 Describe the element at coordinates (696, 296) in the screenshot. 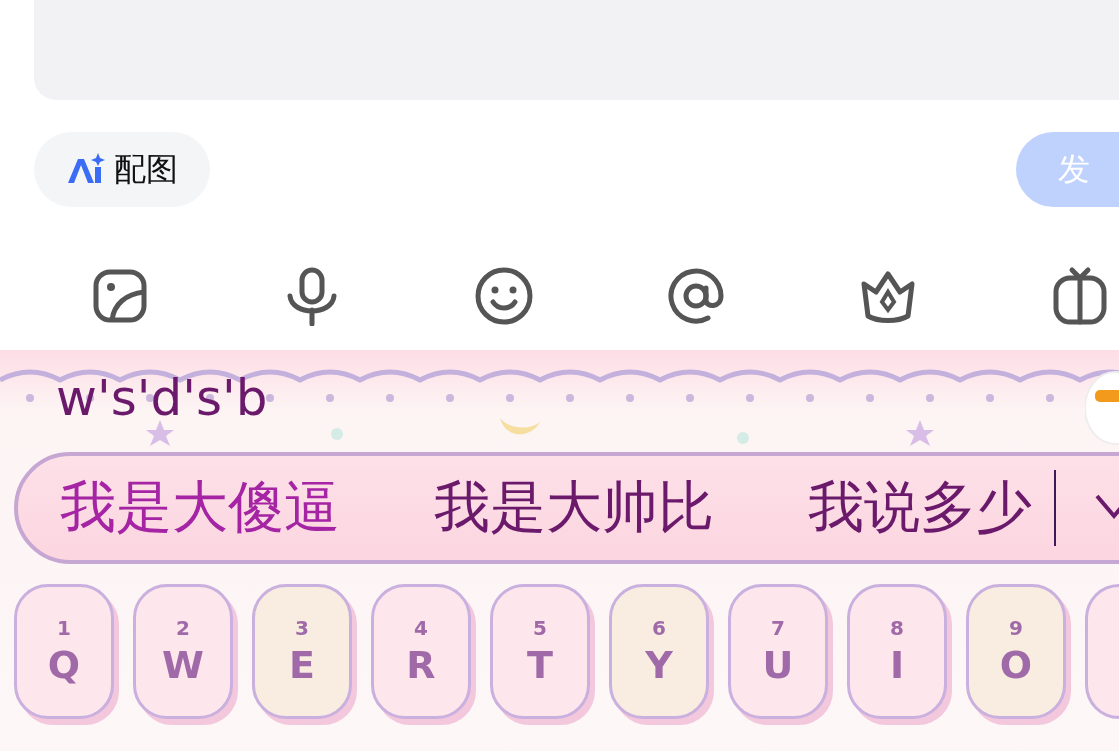

I see `at-sign-icon` at that location.